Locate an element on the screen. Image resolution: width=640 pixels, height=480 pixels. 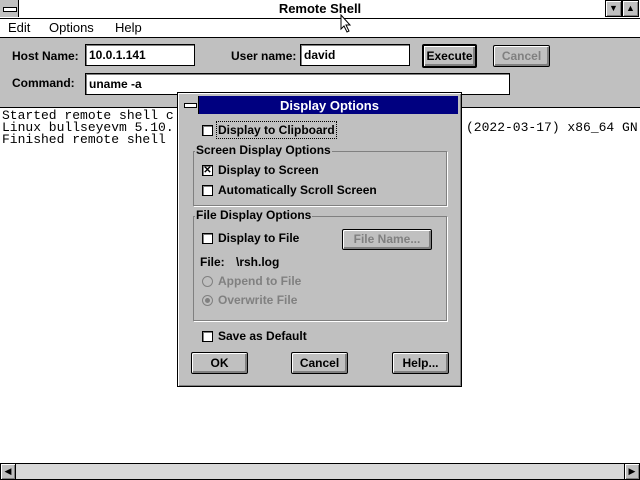
file-group-title: File Display Options is located at coordinates (254, 215).